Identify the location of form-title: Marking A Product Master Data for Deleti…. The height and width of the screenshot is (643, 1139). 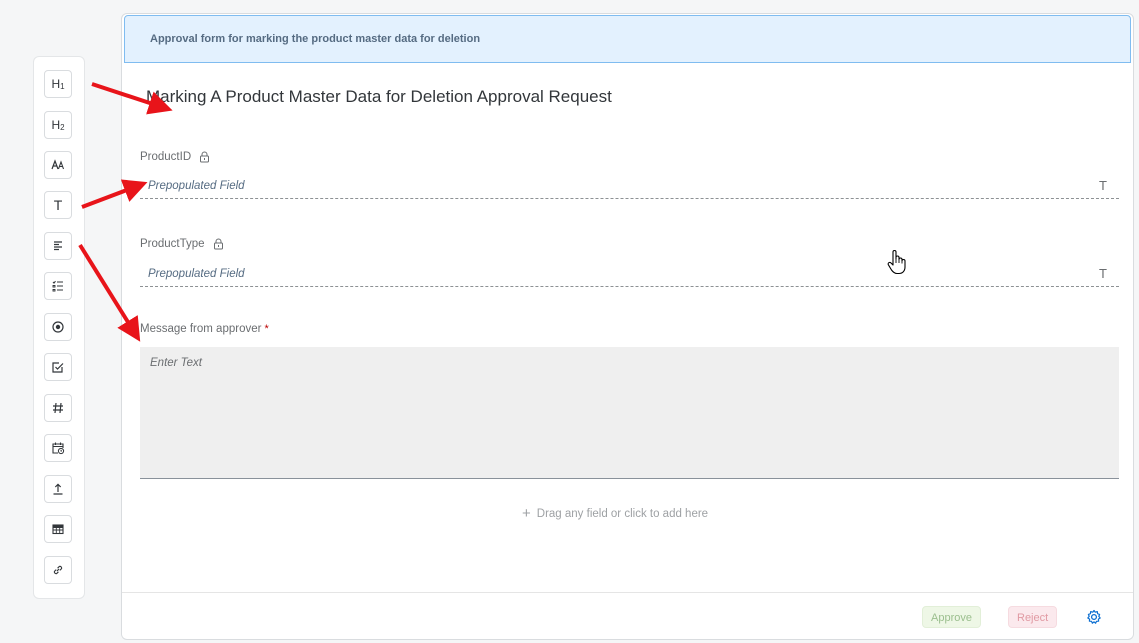
(379, 97).